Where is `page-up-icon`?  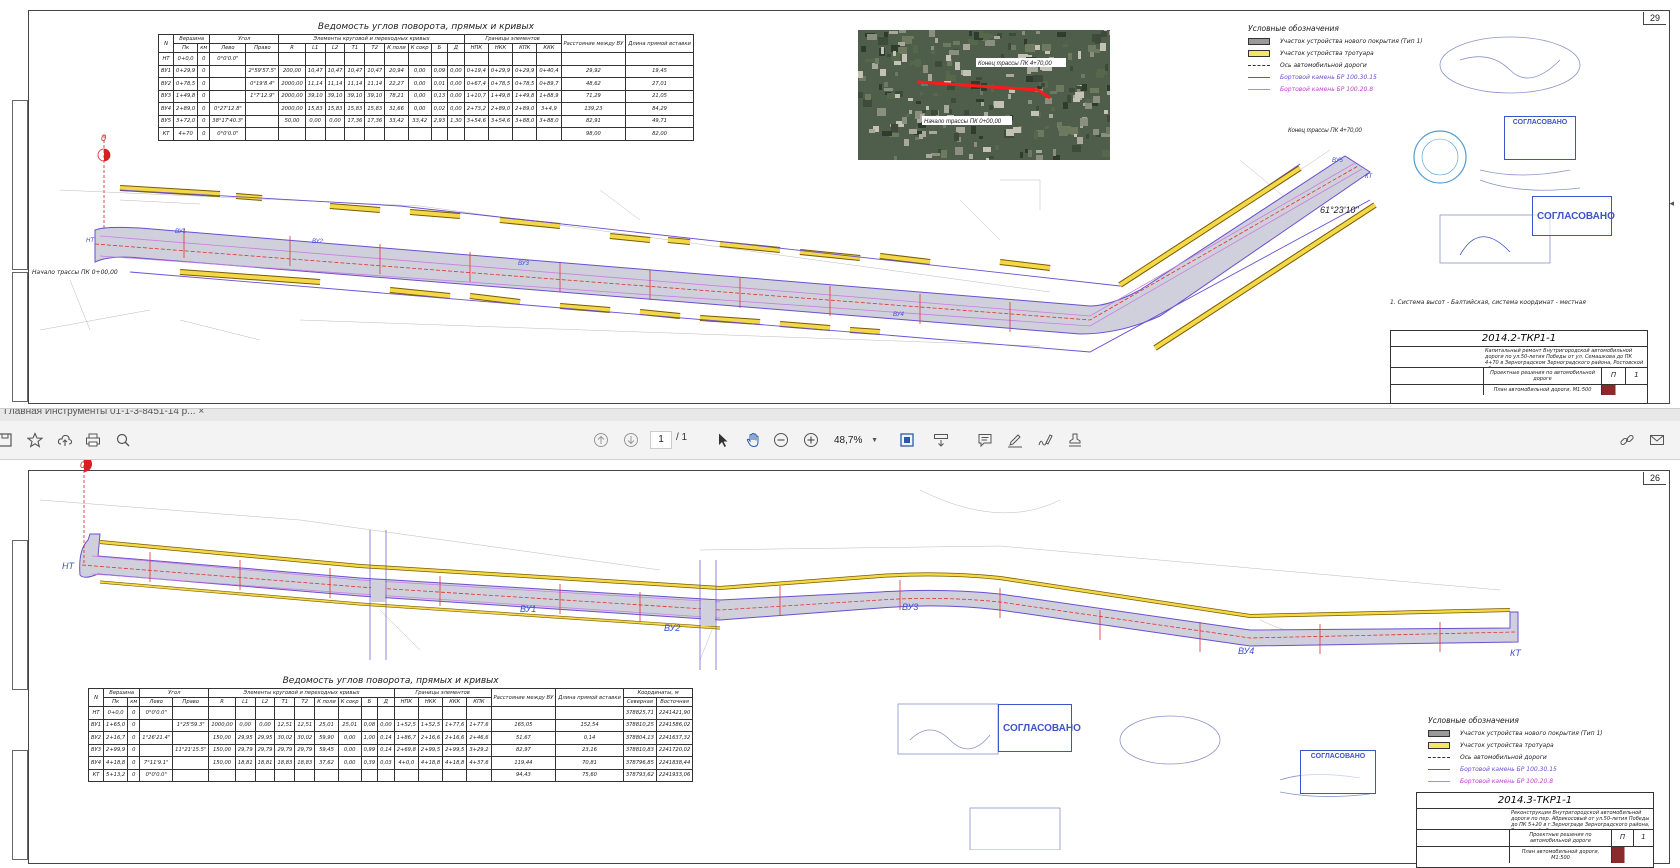
page-up-icon is located at coordinates (601, 440).